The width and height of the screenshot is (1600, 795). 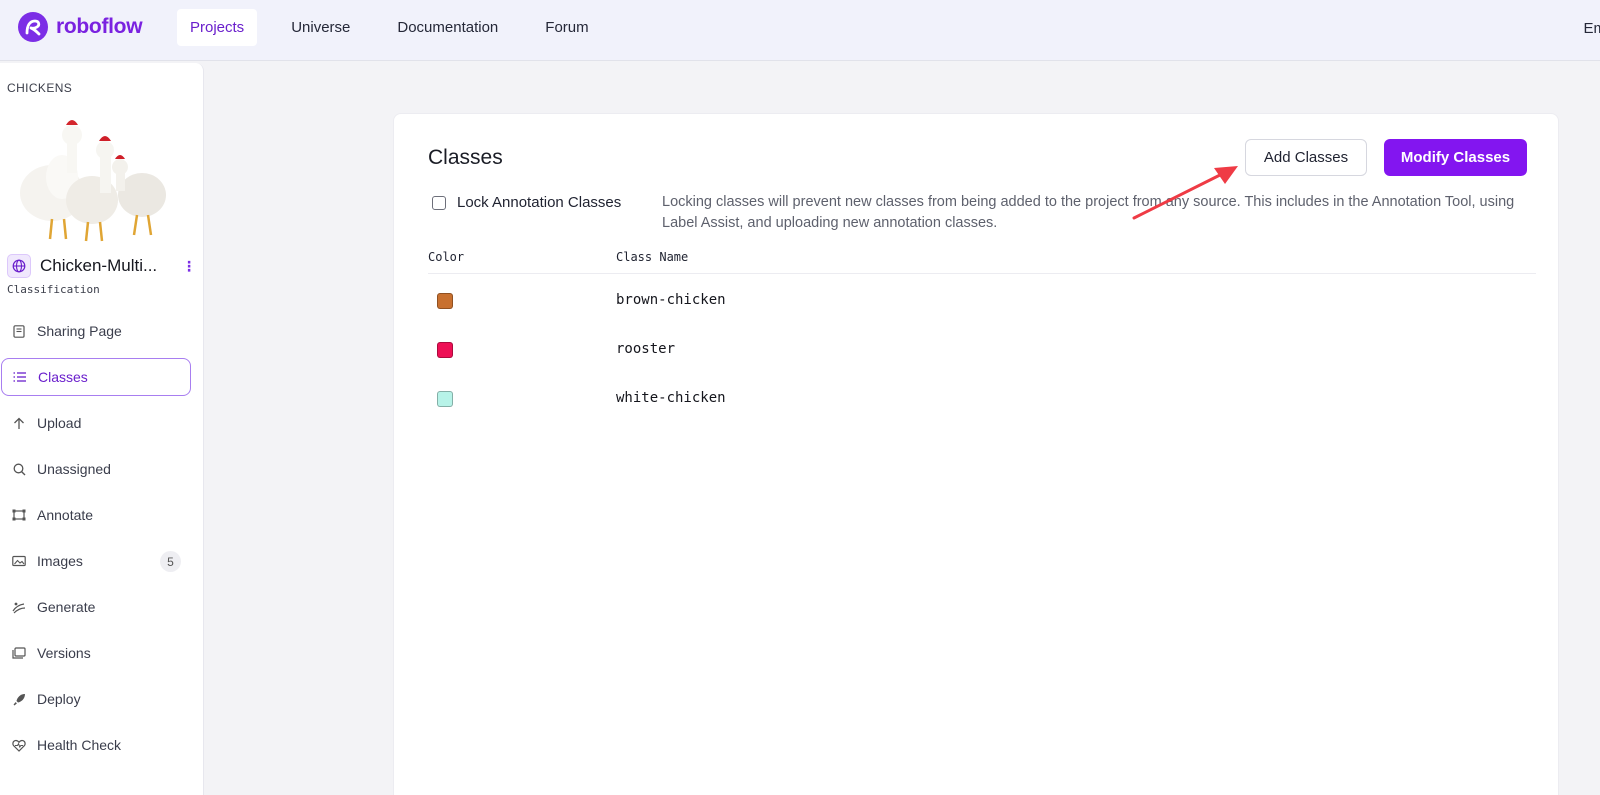 I want to click on column-header-color: Color, so click(x=446, y=257).